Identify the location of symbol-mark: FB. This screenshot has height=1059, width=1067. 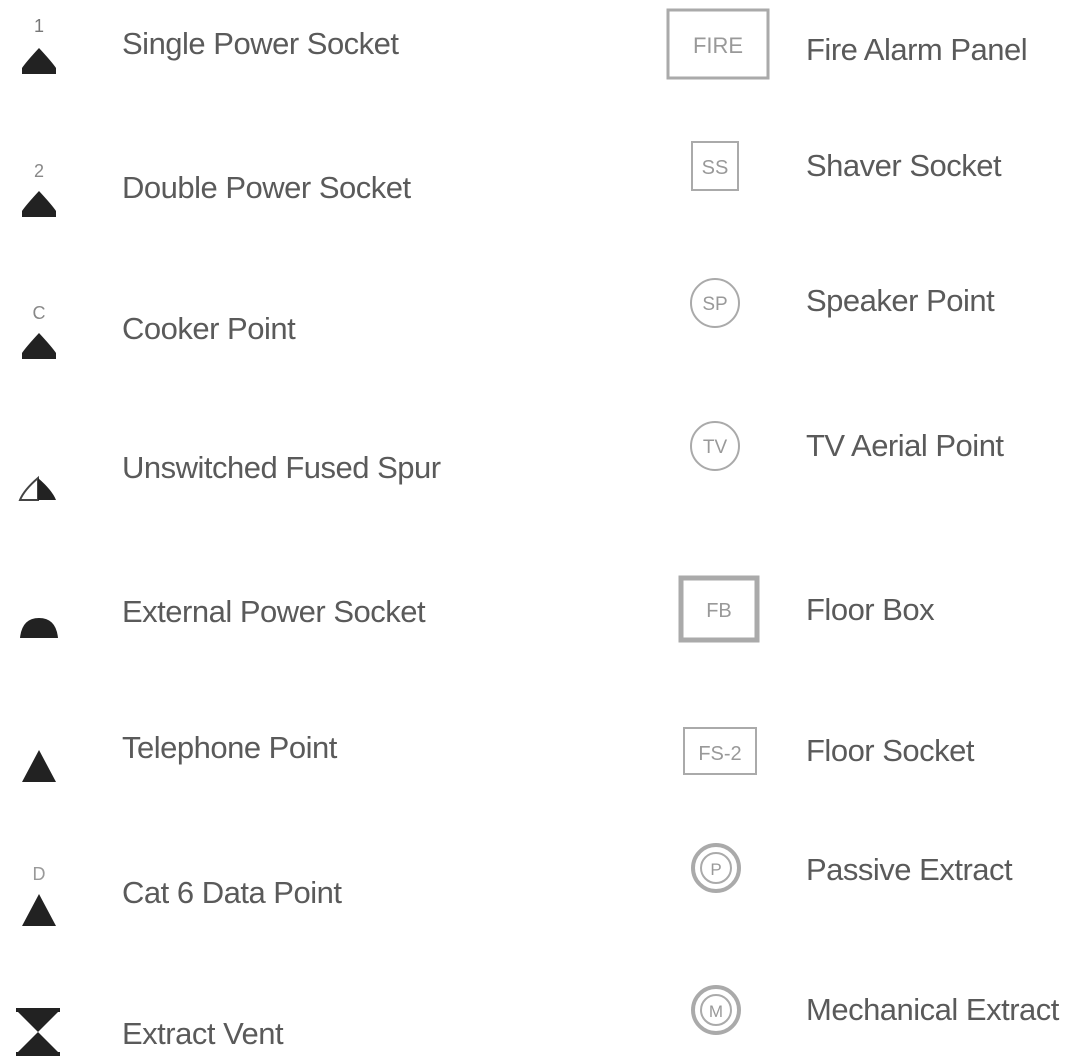
(719, 611).